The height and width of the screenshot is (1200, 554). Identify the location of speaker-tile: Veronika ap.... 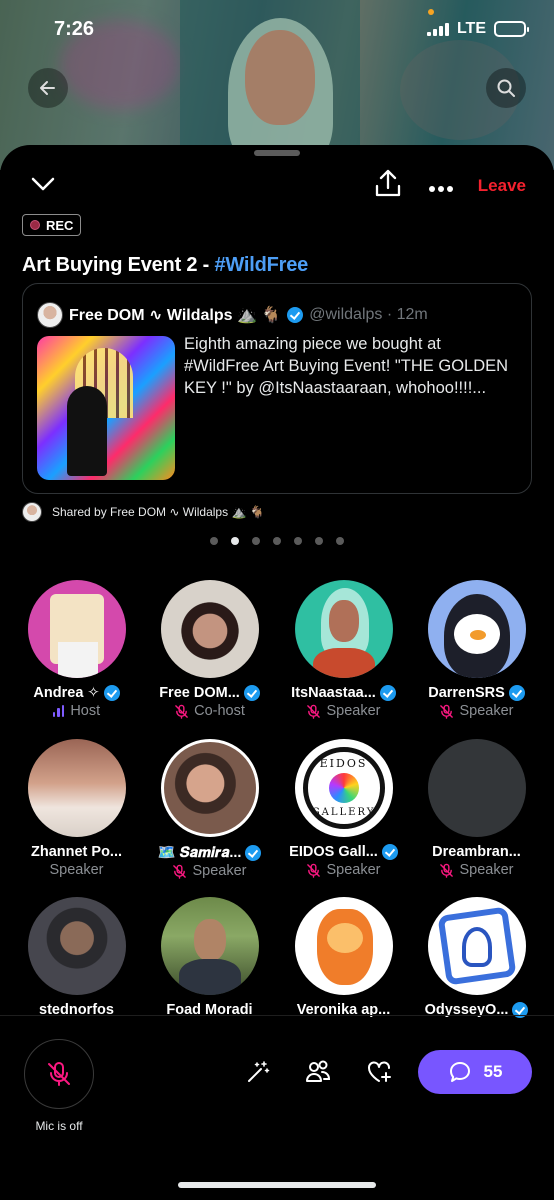
(343, 957).